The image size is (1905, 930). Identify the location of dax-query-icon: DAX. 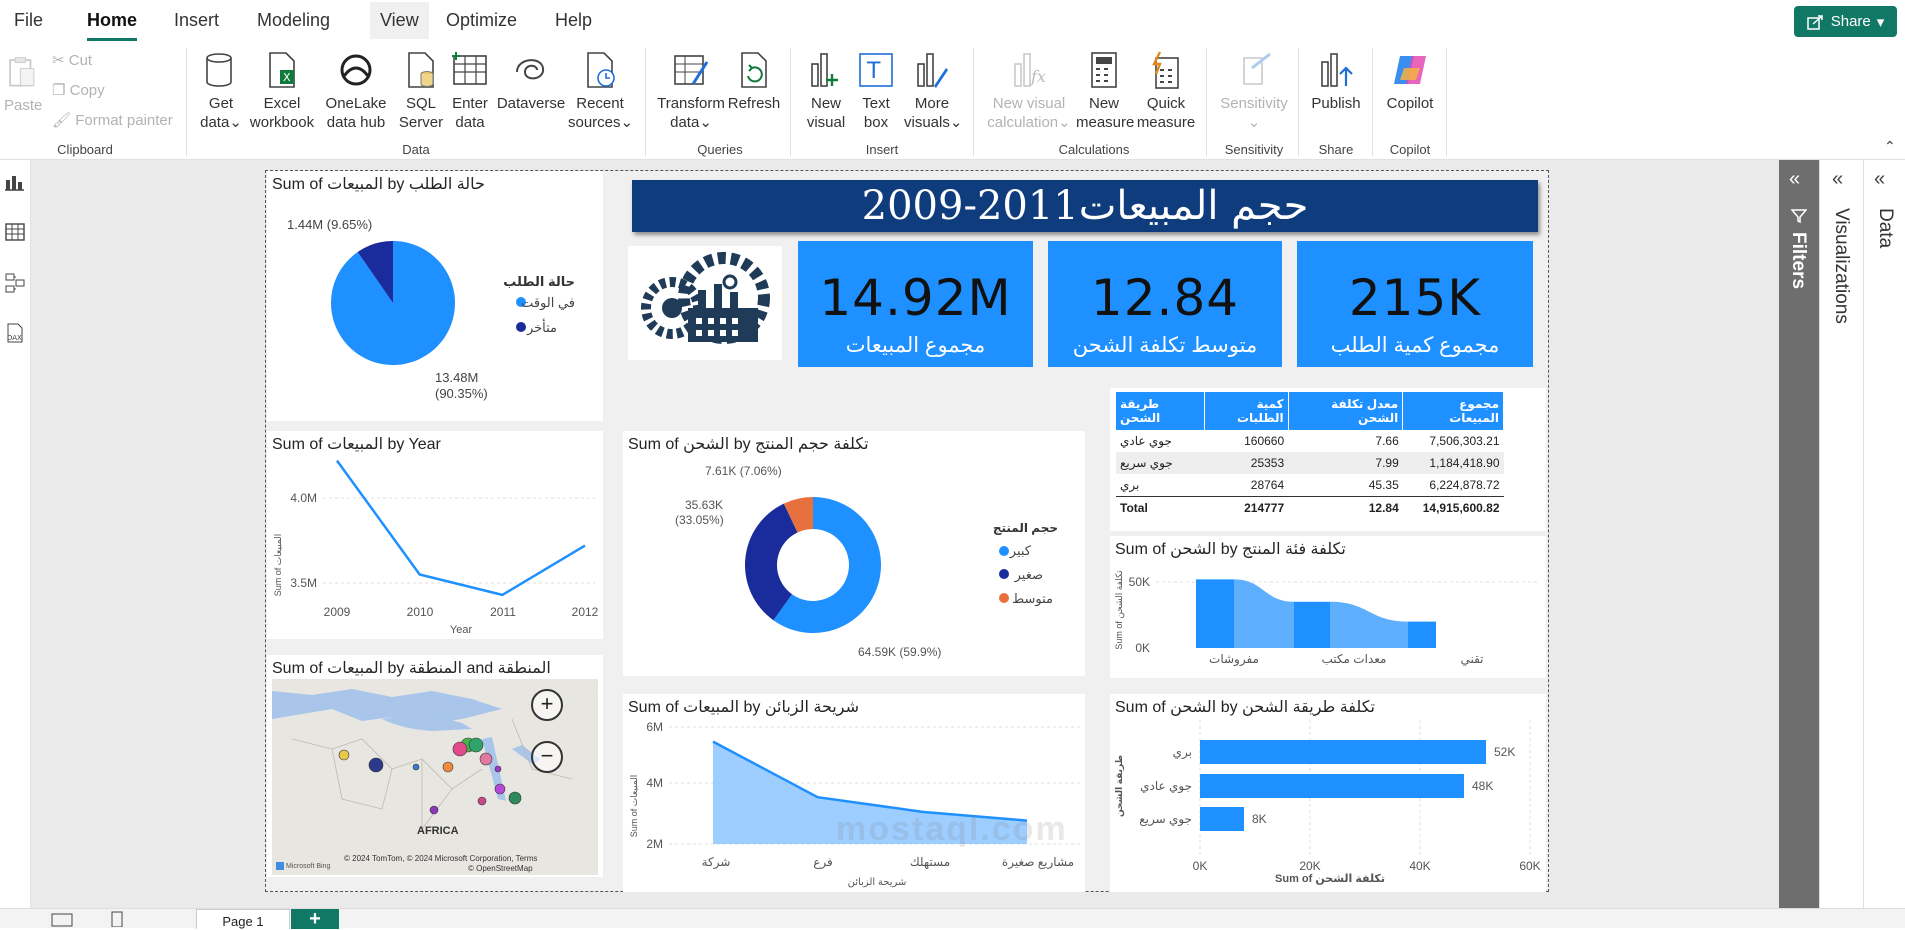
(15, 333).